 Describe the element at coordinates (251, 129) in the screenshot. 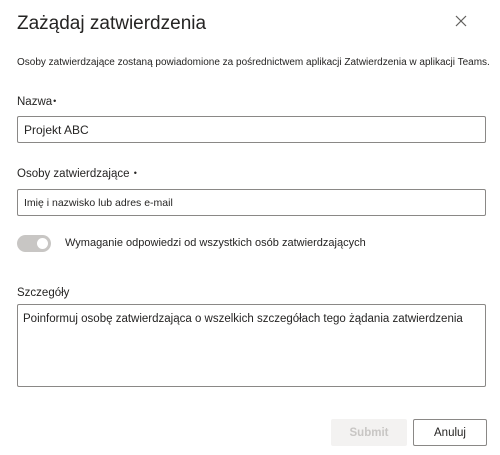

I see `name-input` at that location.